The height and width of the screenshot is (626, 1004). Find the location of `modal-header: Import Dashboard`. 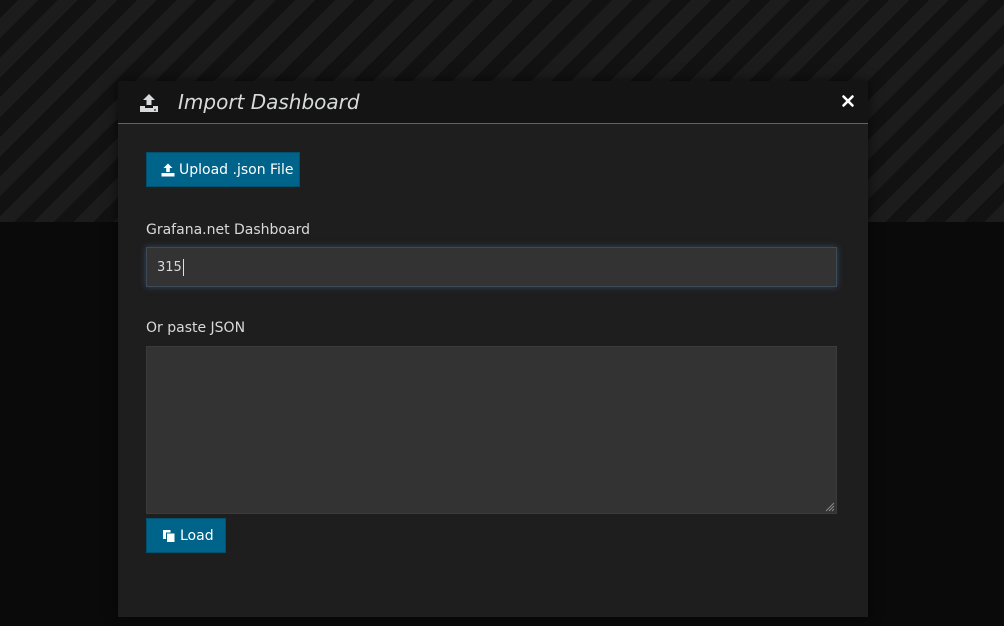

modal-header: Import Dashboard is located at coordinates (493, 102).